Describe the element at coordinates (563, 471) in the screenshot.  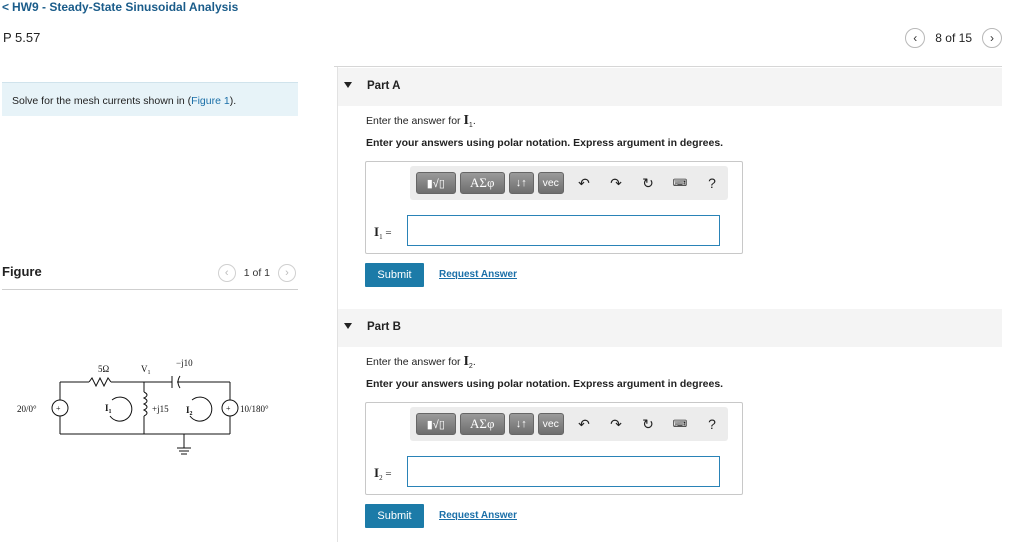
I see `answer-input-i2` at that location.